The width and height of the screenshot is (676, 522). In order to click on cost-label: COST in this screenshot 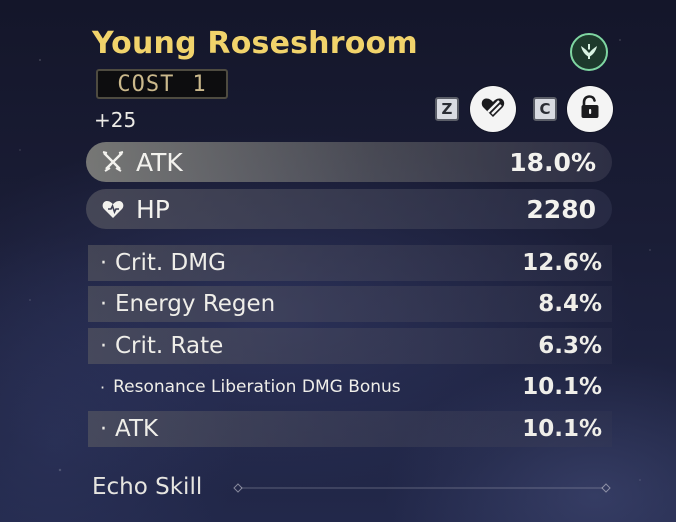, I will do `click(146, 84)`.